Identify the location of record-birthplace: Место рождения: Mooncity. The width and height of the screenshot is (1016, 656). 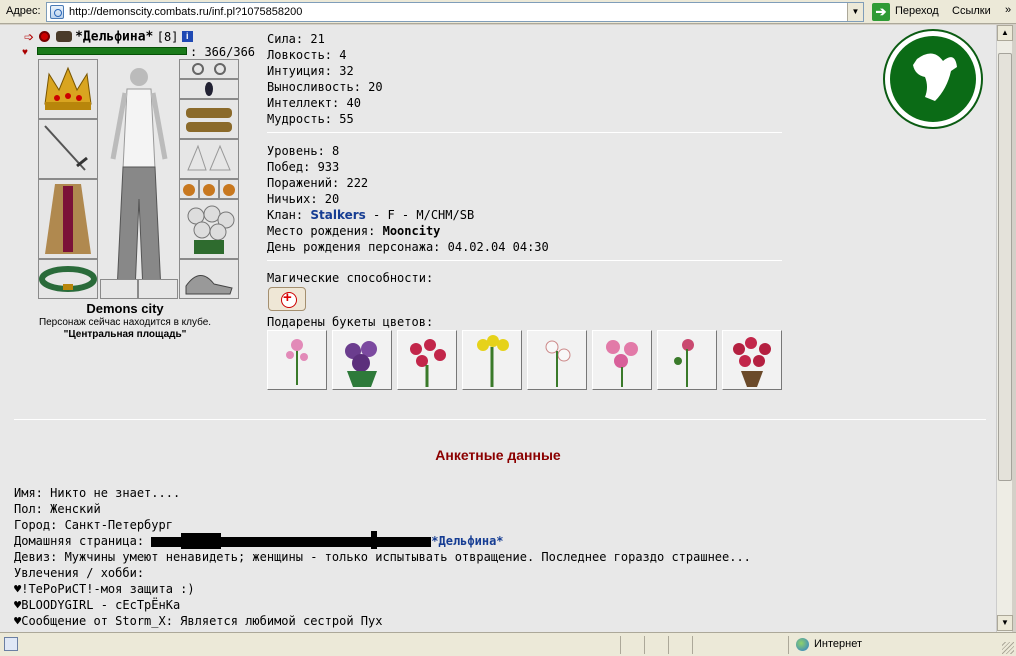
(408, 231).